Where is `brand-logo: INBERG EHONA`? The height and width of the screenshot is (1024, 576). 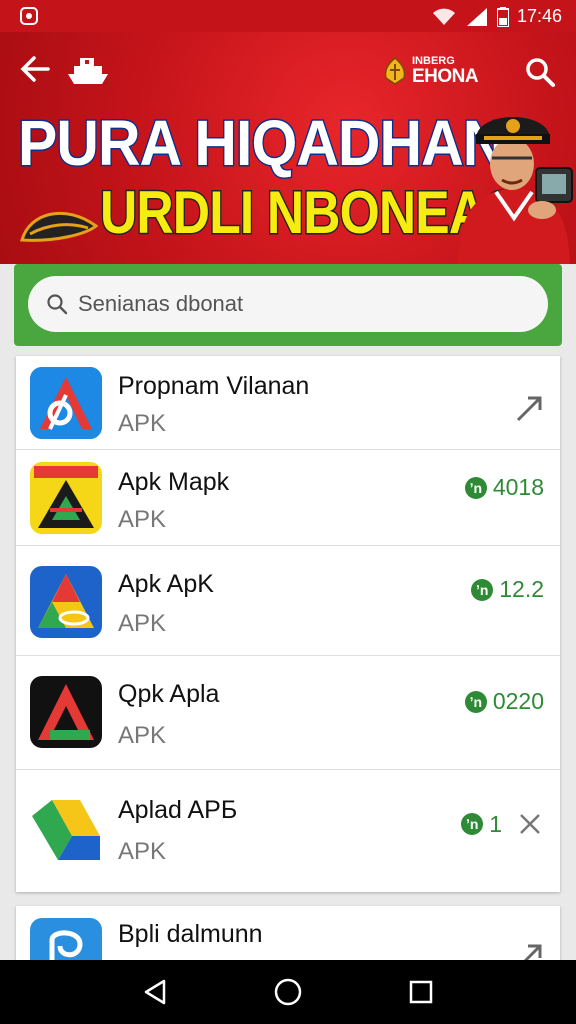 brand-logo: INBERG EHONA is located at coordinates (430, 71).